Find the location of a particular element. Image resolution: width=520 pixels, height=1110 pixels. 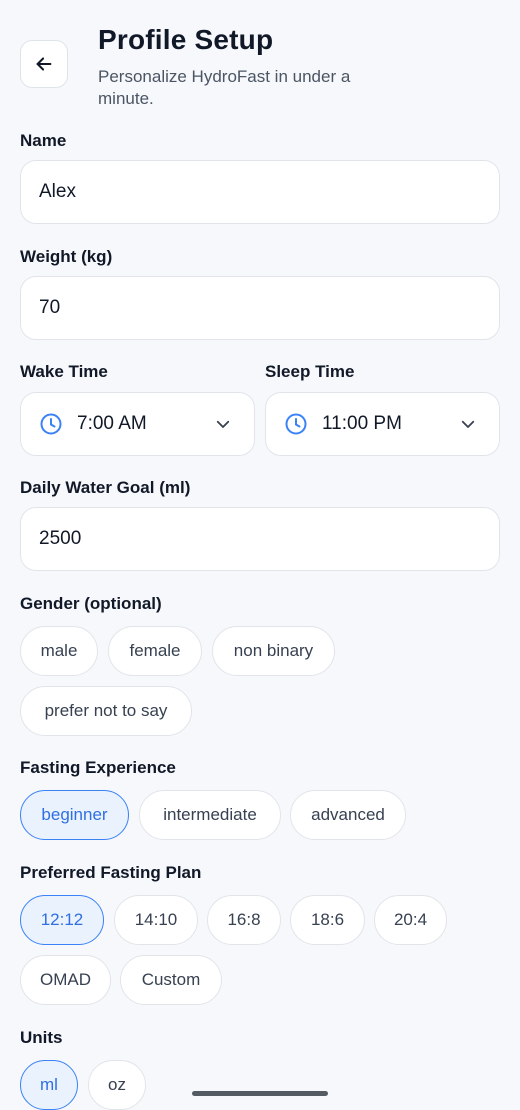

units-option-oz: oz is located at coordinates (117, 1085).